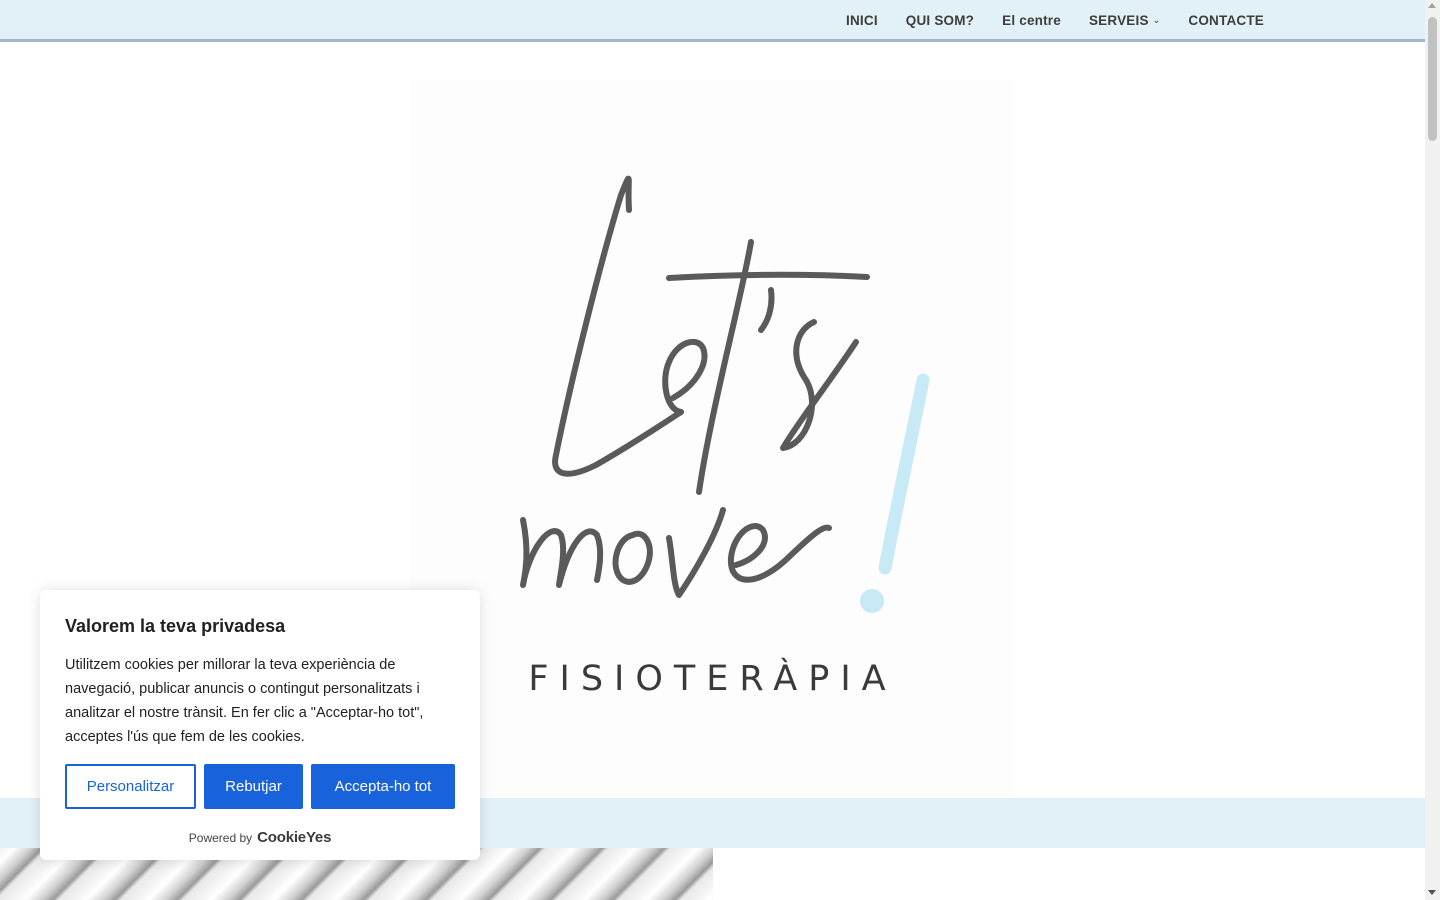 The height and width of the screenshot is (900, 1440). I want to click on powered-by: Powered by CookieYes, so click(260, 837).